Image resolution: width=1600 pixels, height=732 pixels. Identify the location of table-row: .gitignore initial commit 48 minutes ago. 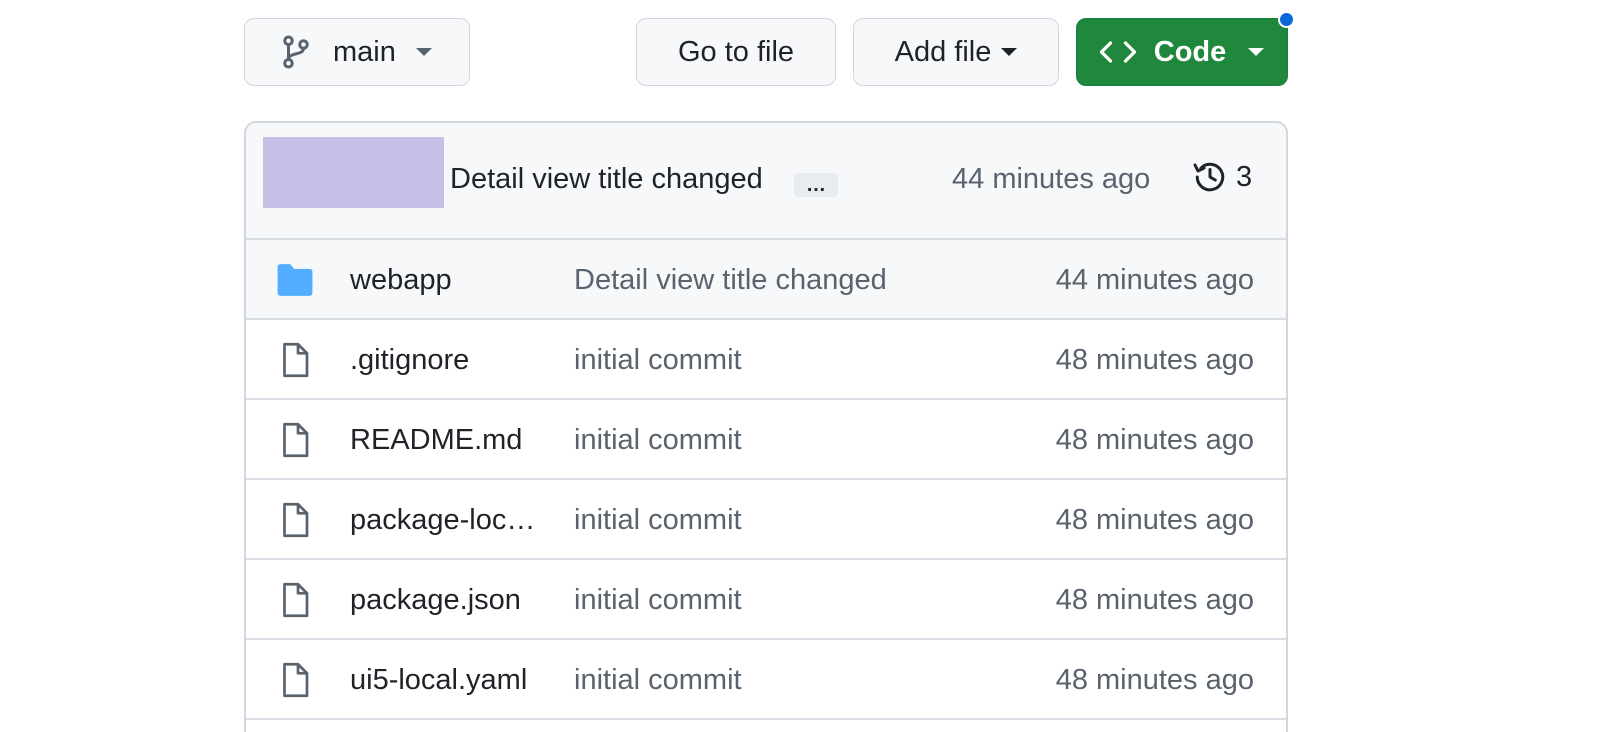
(766, 360).